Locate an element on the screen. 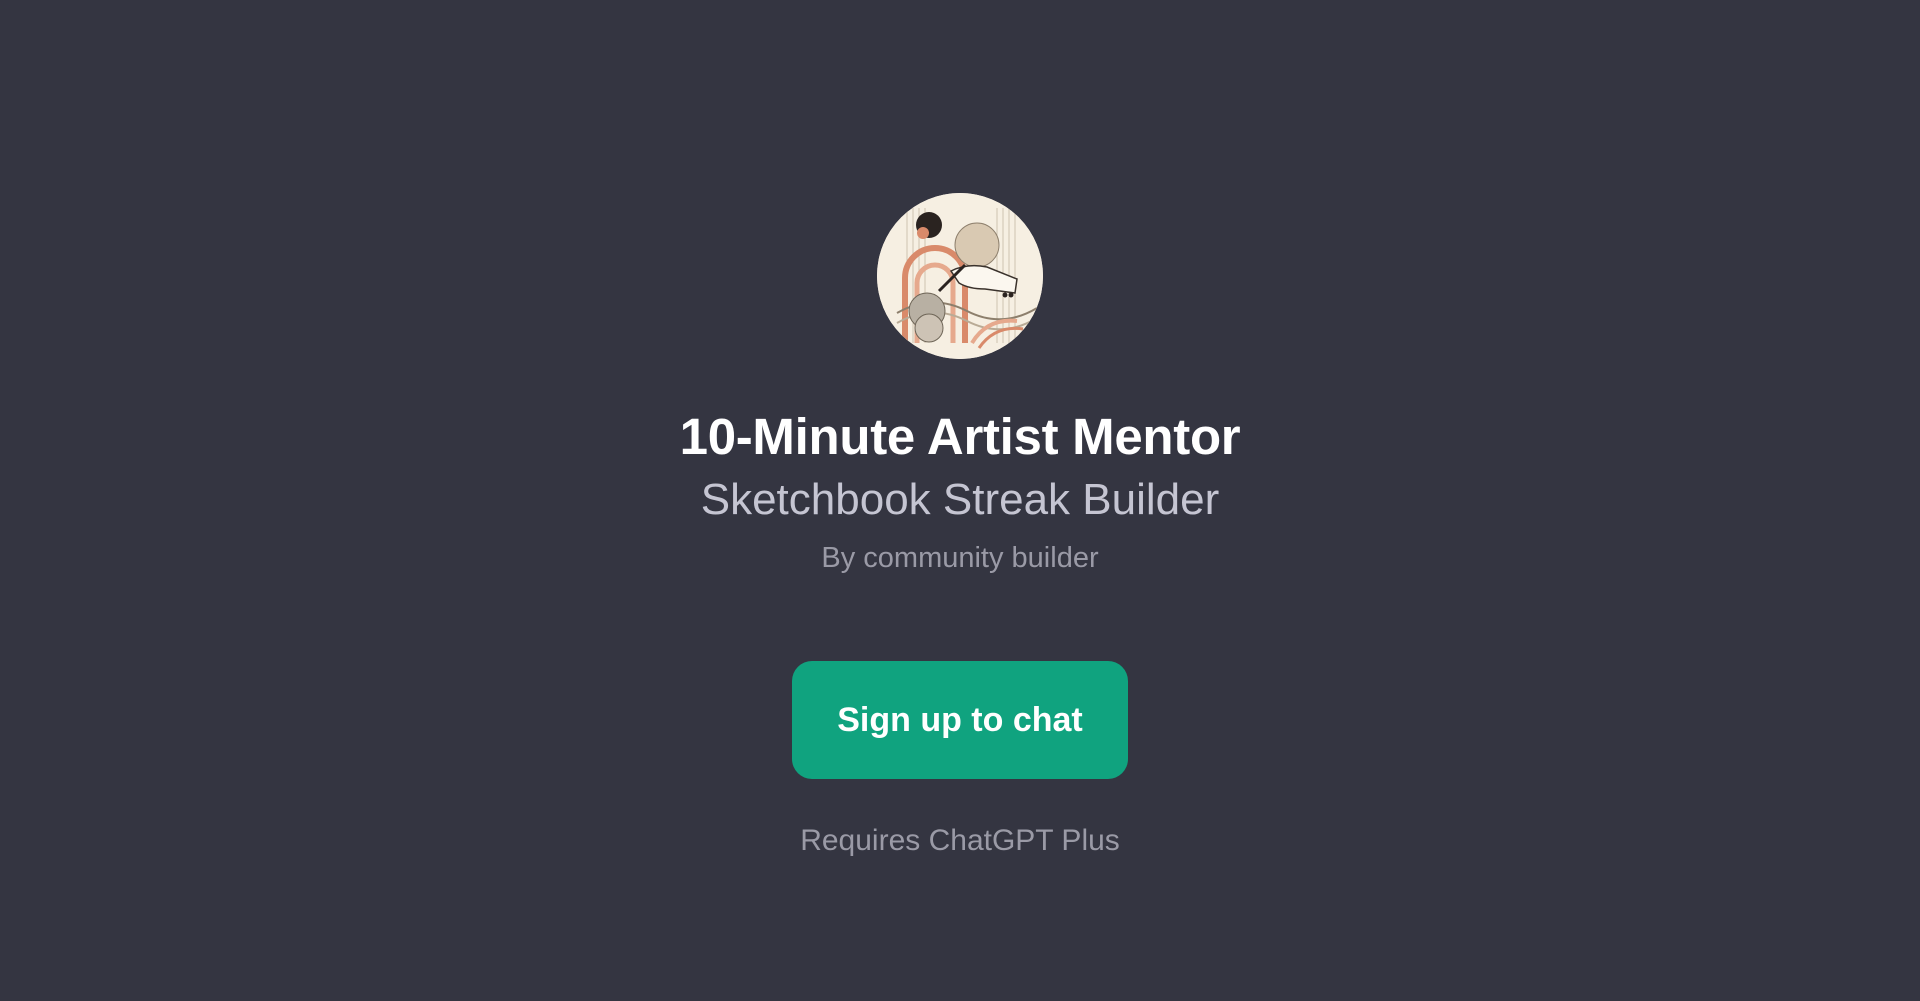 The height and width of the screenshot is (1001, 1920). sketch-hand-illustration-icon is located at coordinates (960, 276).